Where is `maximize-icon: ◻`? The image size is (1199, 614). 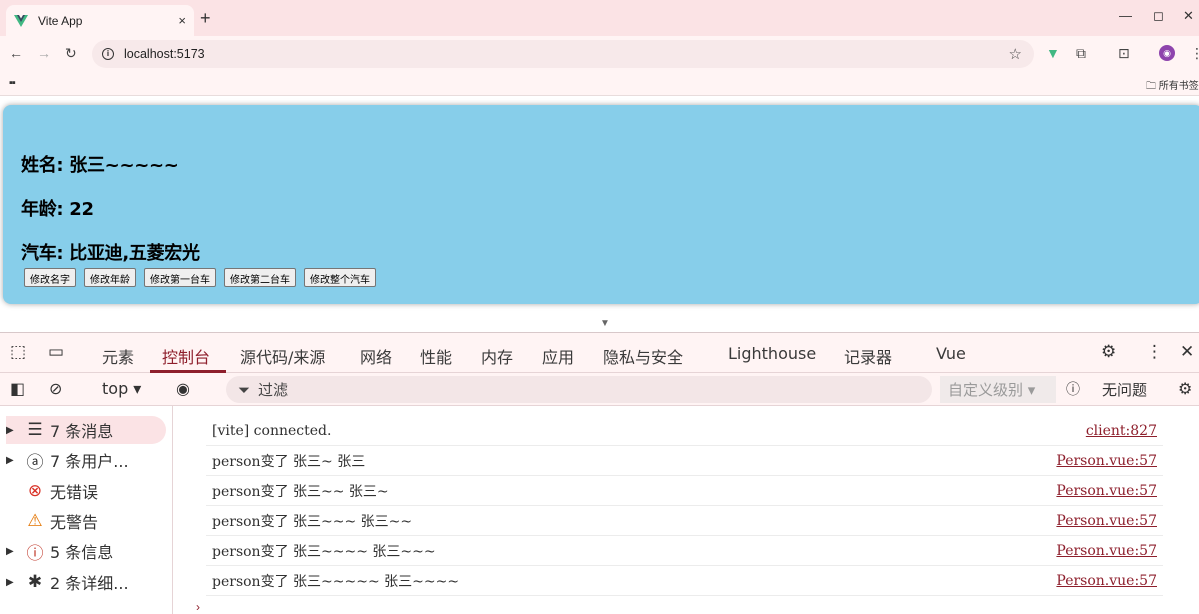
maximize-icon: ◻ is located at coordinates (1158, 16).